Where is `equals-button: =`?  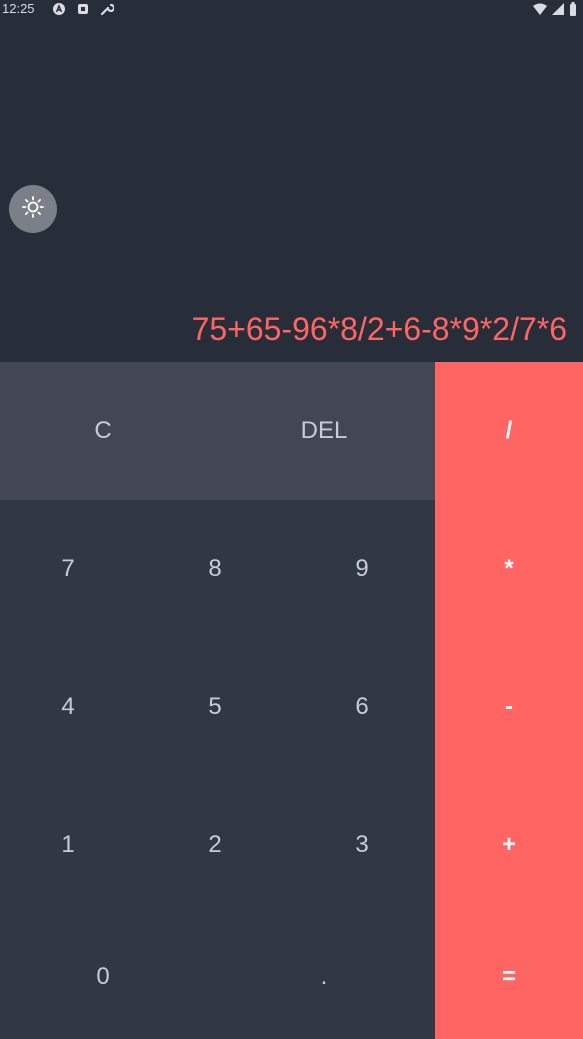 equals-button: = is located at coordinates (509, 976).